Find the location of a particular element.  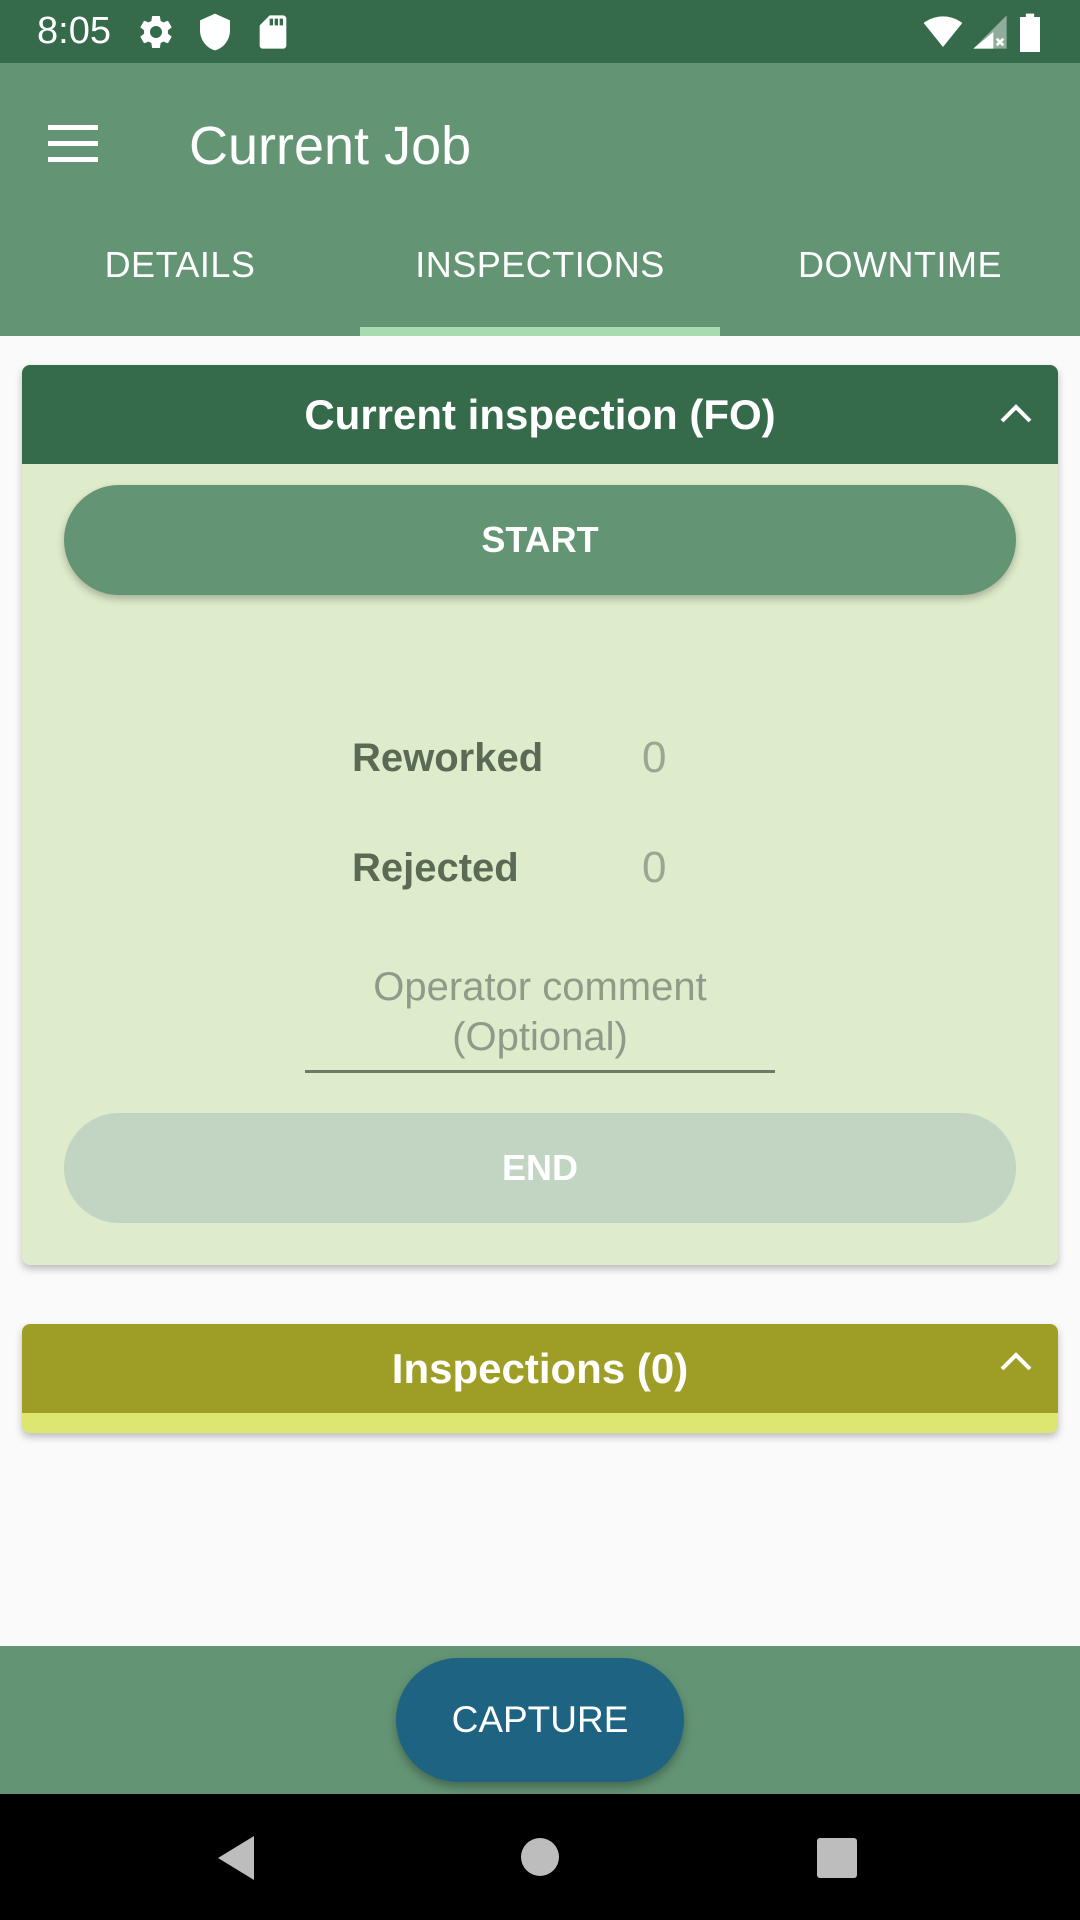

tab-details: DETAILS is located at coordinates (180, 284).